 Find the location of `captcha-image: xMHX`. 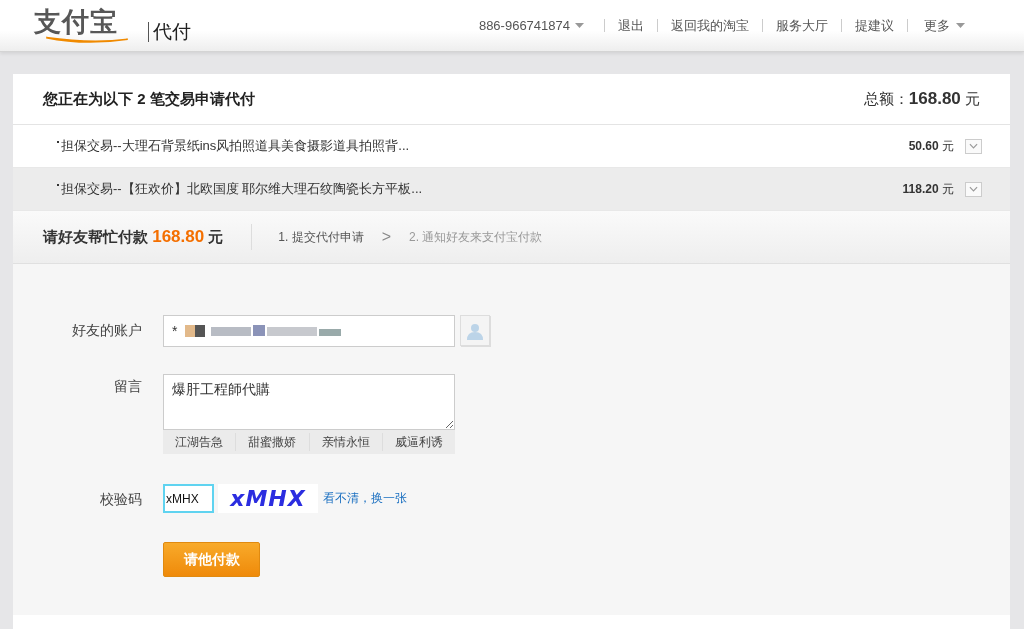

captcha-image: xMHX is located at coordinates (268, 498).